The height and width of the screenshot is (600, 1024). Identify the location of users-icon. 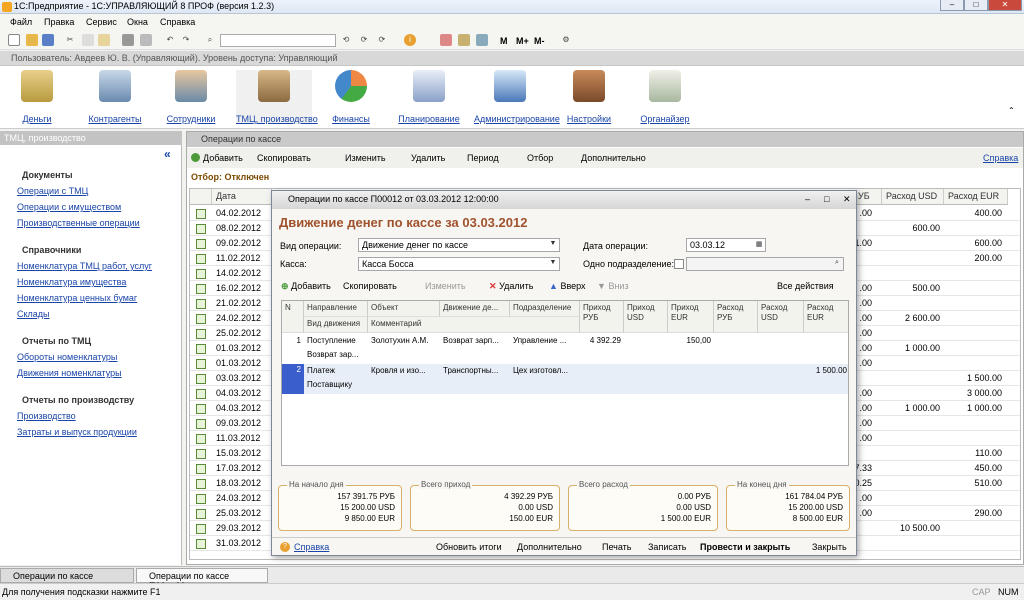
(482, 40).